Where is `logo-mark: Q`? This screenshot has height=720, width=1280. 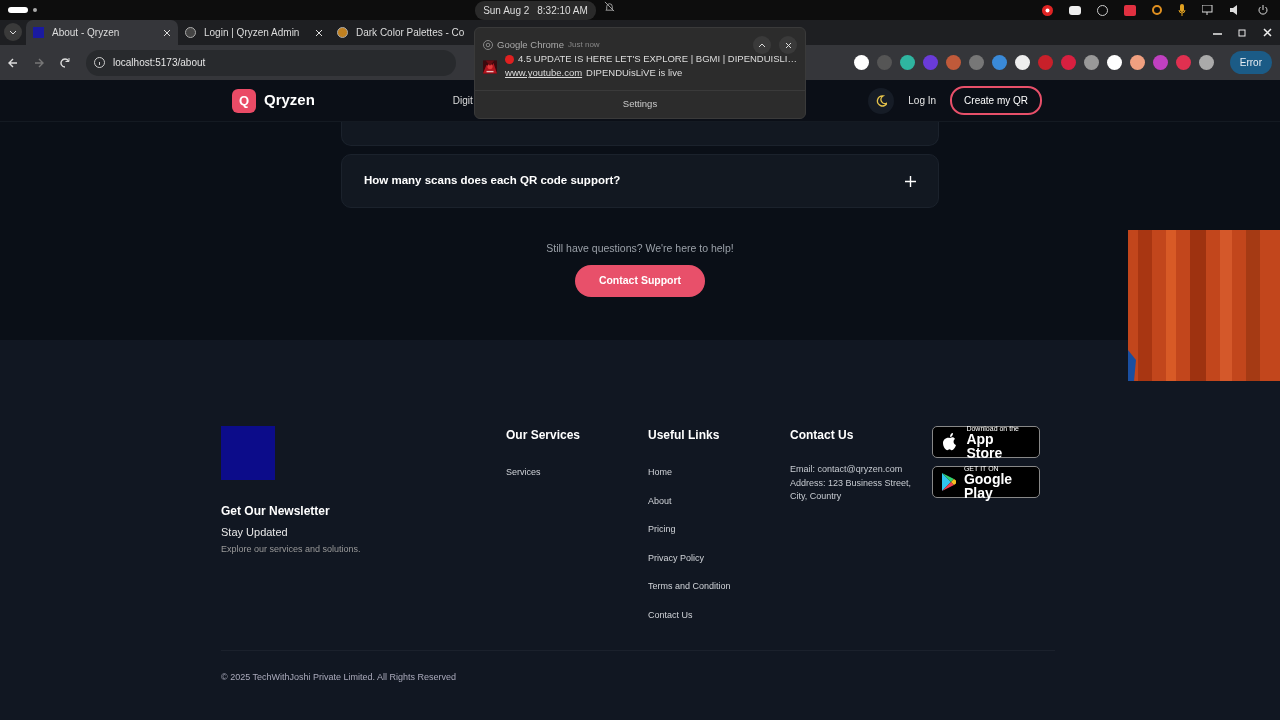
logo-mark: Q is located at coordinates (244, 100).